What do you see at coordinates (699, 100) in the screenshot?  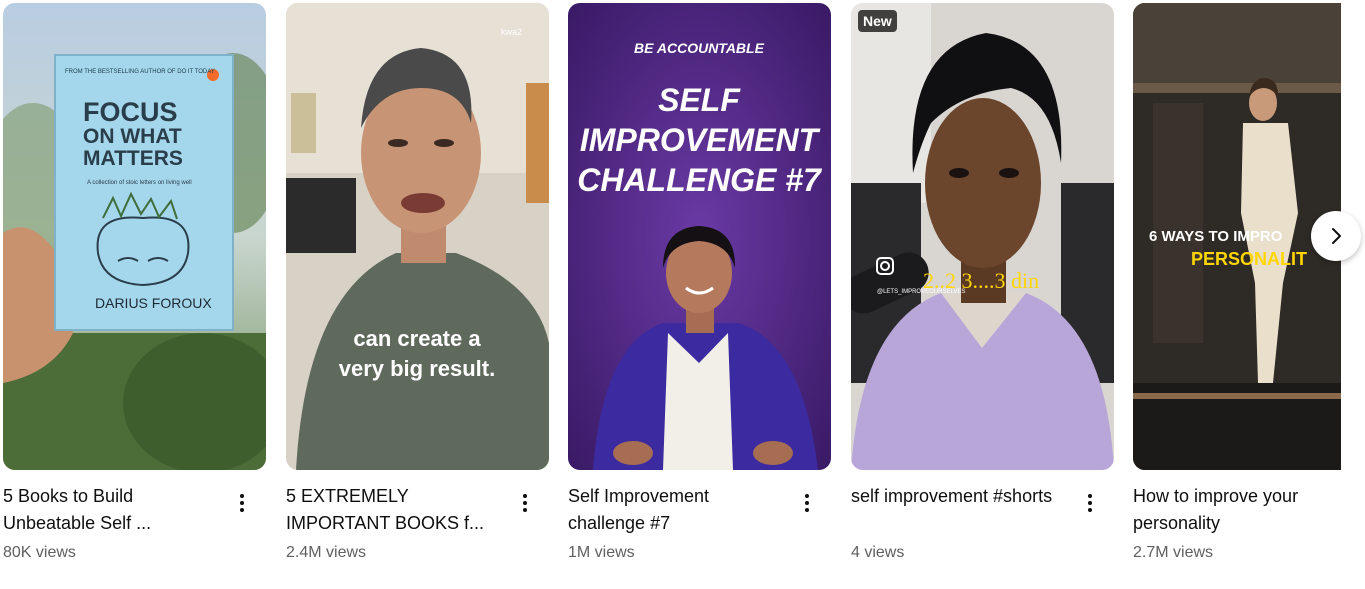 I see `overlay-headline-1: SELF` at bounding box center [699, 100].